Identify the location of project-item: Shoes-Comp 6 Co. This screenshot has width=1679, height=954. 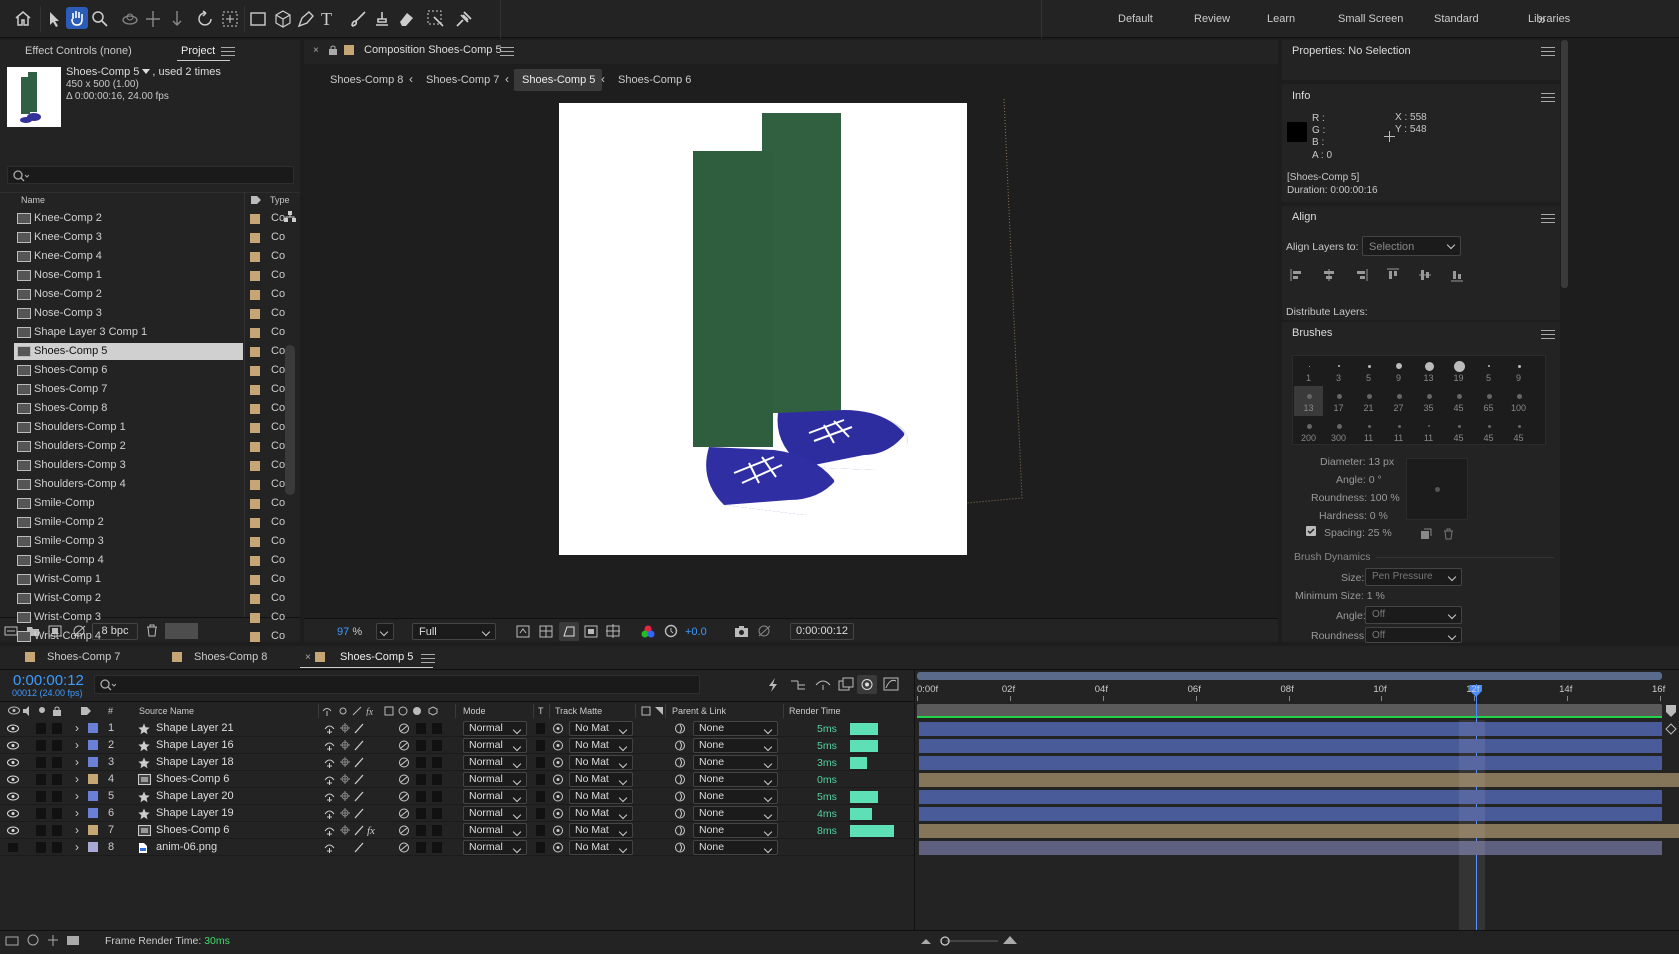
(142, 371).